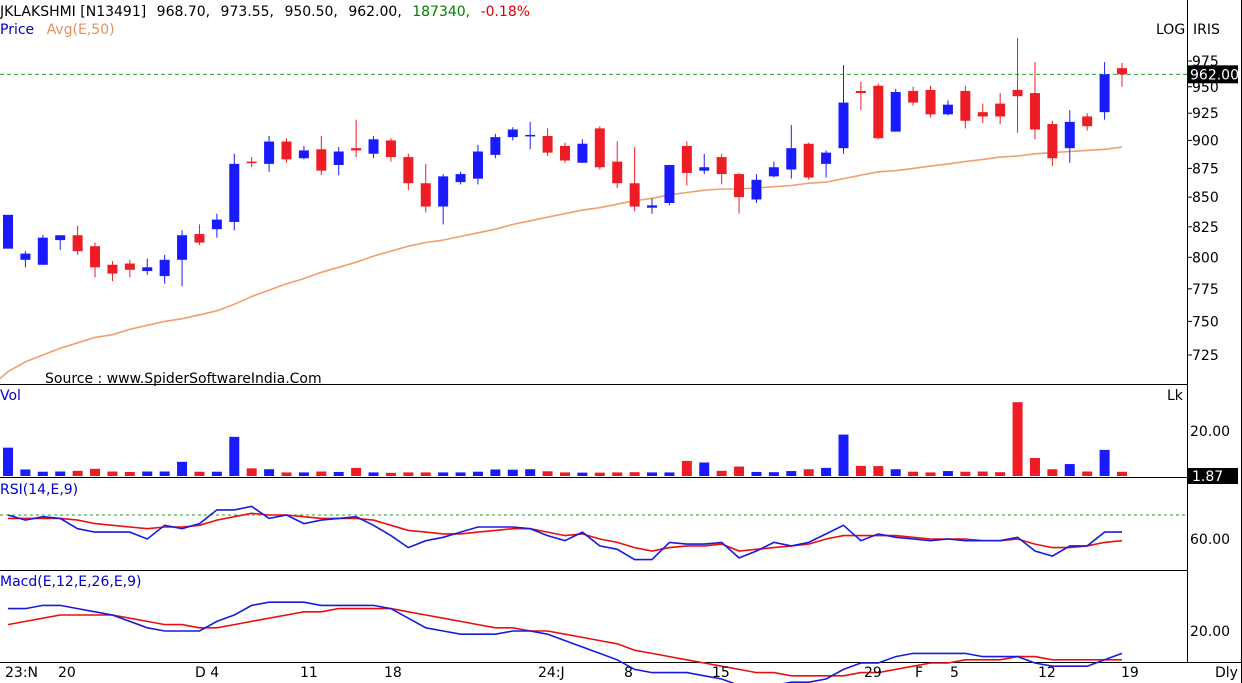 This screenshot has width=1242, height=683. I want to click on current-price-label: 962.00, so click(1214, 75).